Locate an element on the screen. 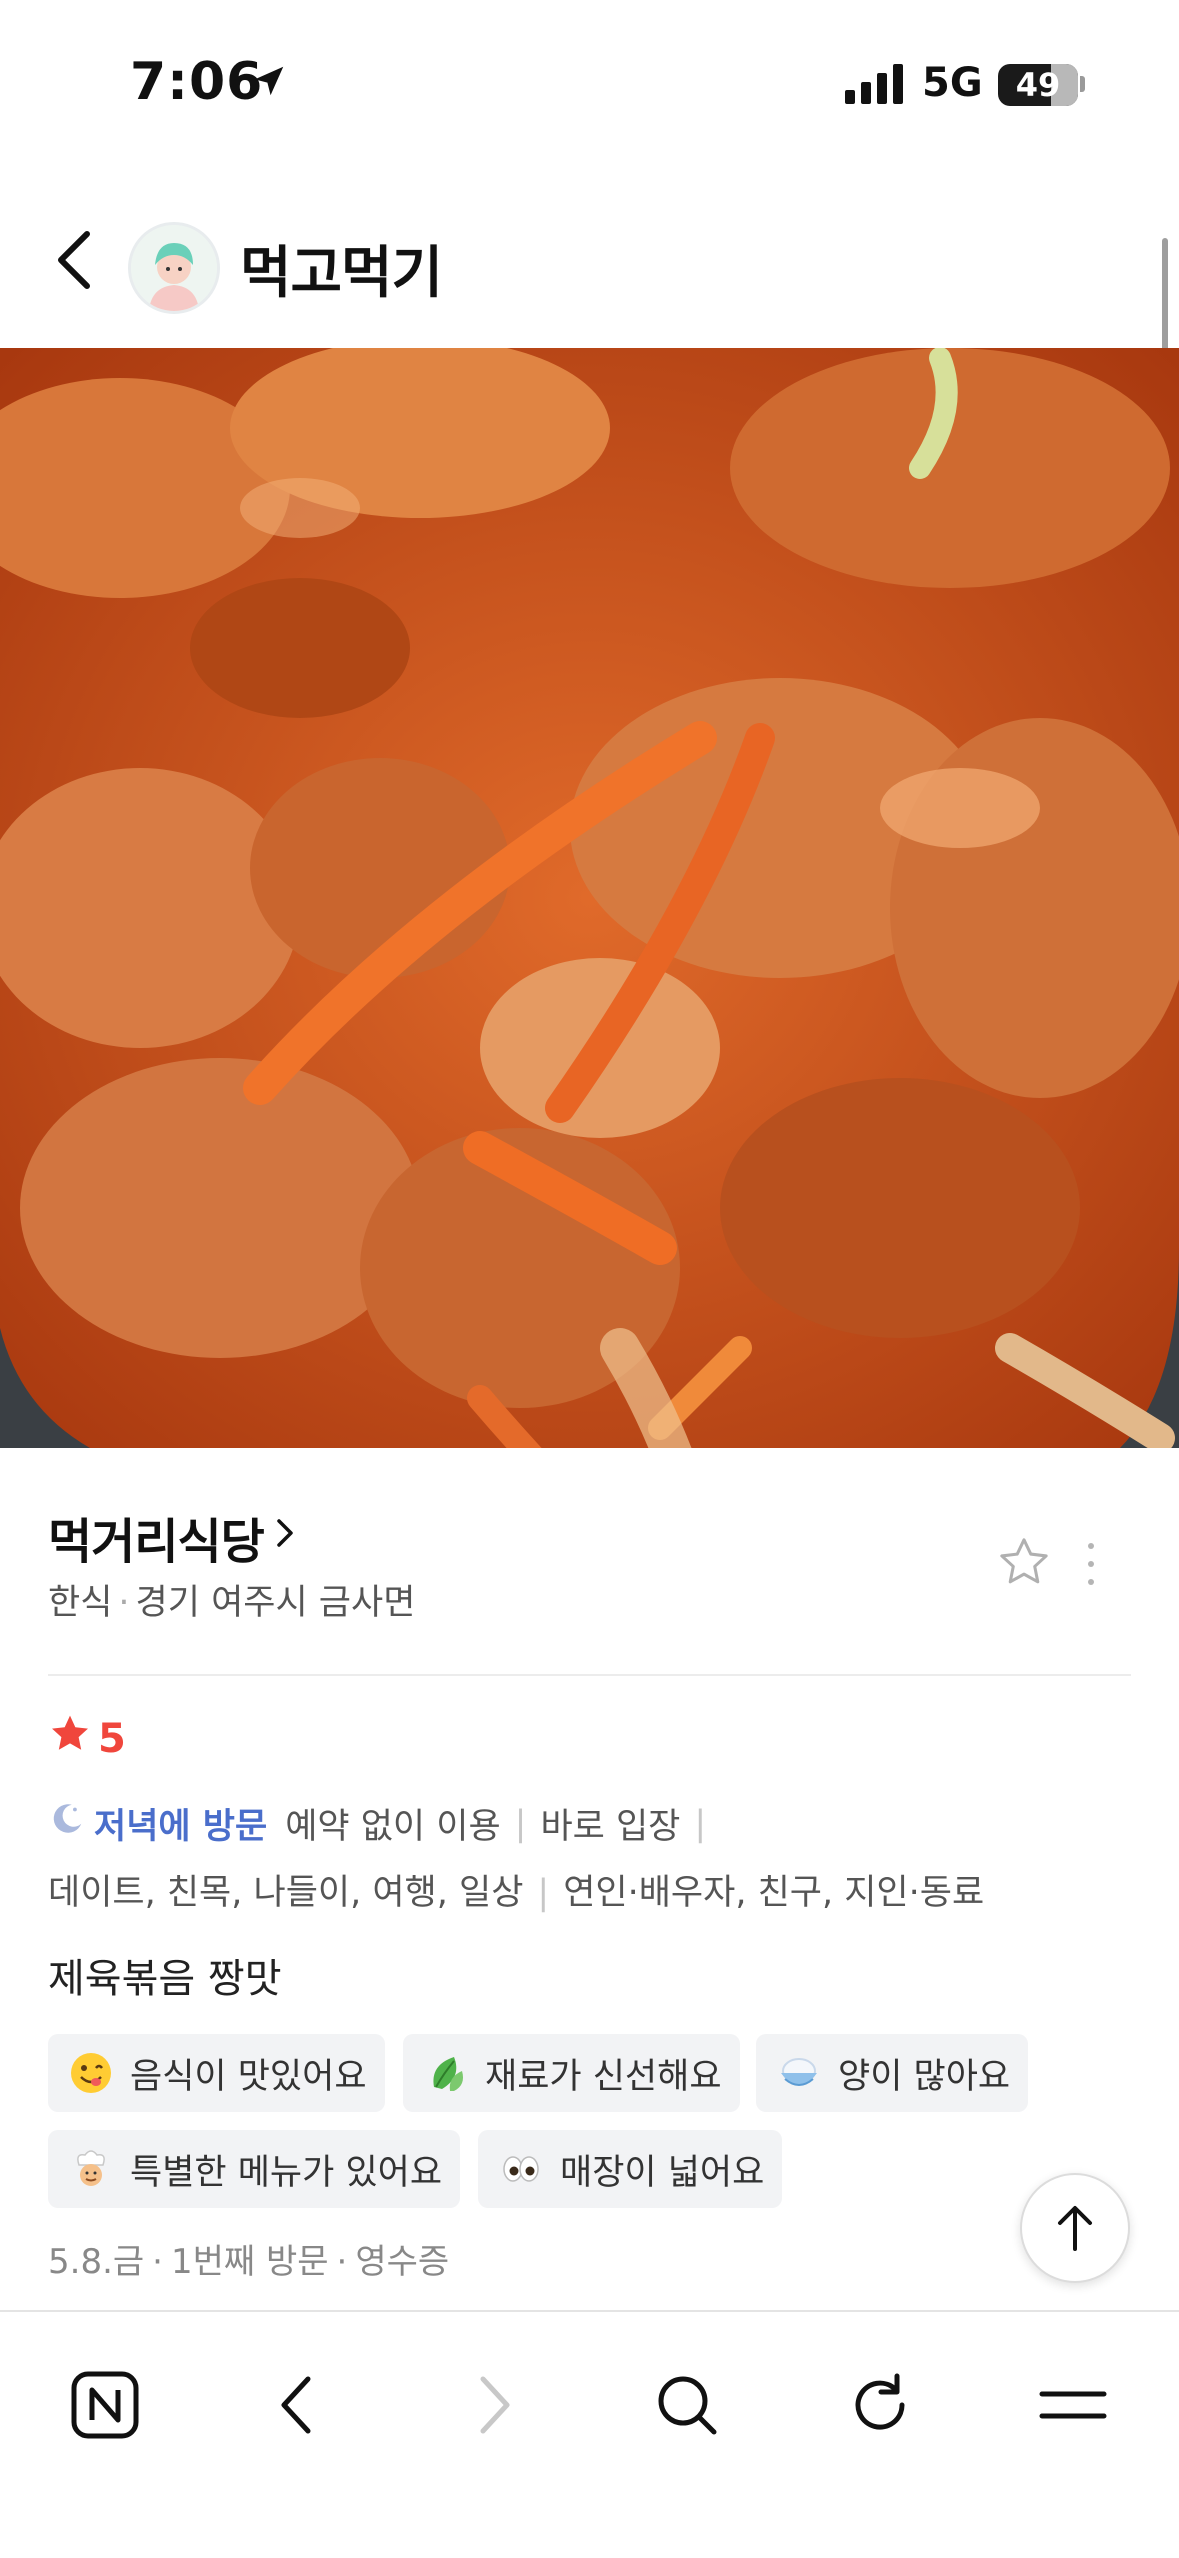 Image resolution: width=1179 pixels, height=2558 pixels. status-time: 7:06 is located at coordinates (197, 82).